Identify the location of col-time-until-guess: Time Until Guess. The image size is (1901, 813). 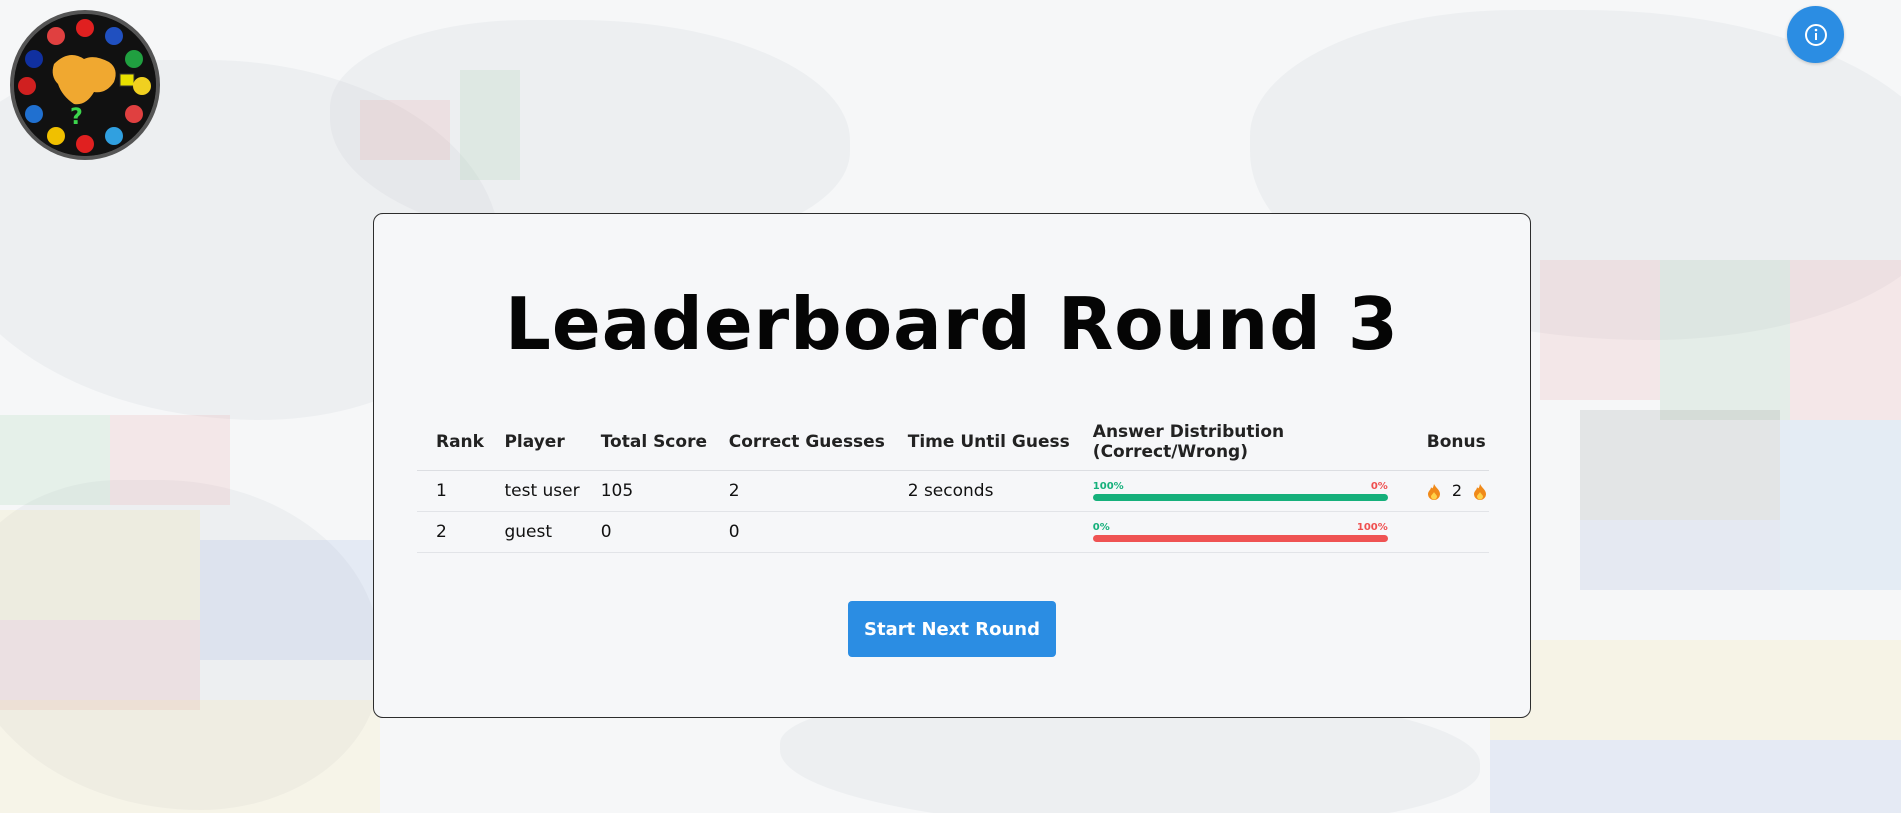
(981, 446).